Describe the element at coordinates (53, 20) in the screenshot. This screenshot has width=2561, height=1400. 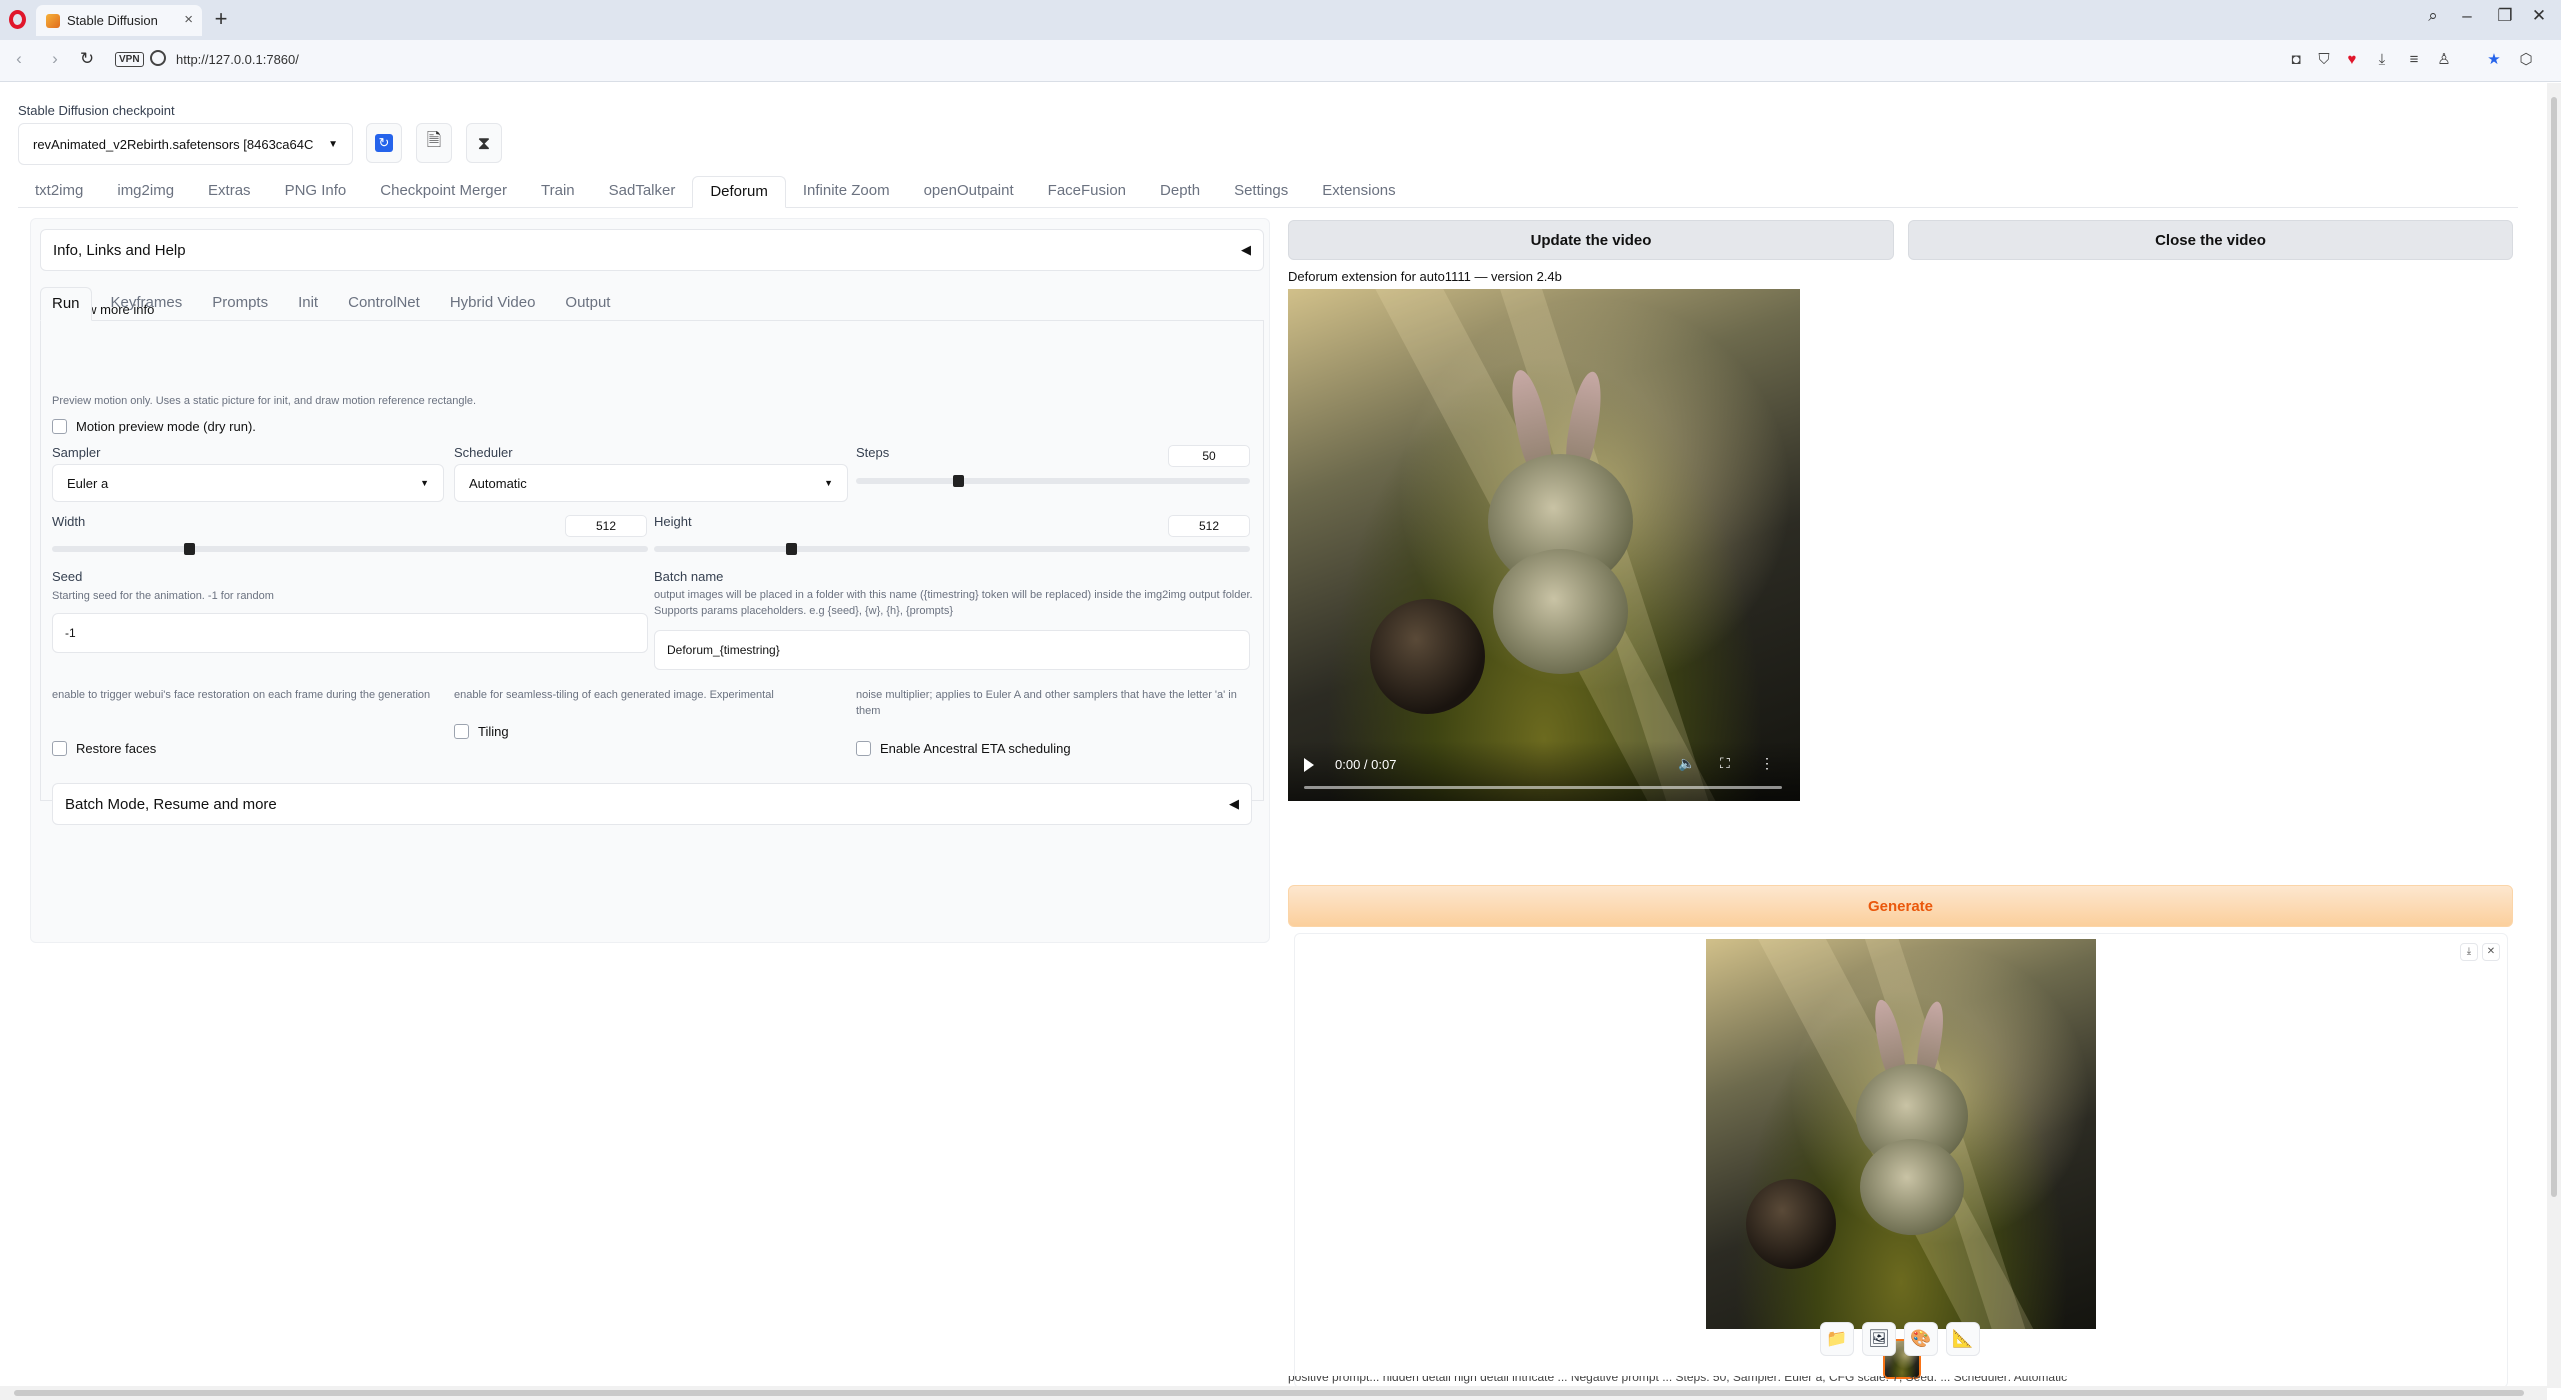
I see `stable-diffusion-favicon-icon` at that location.